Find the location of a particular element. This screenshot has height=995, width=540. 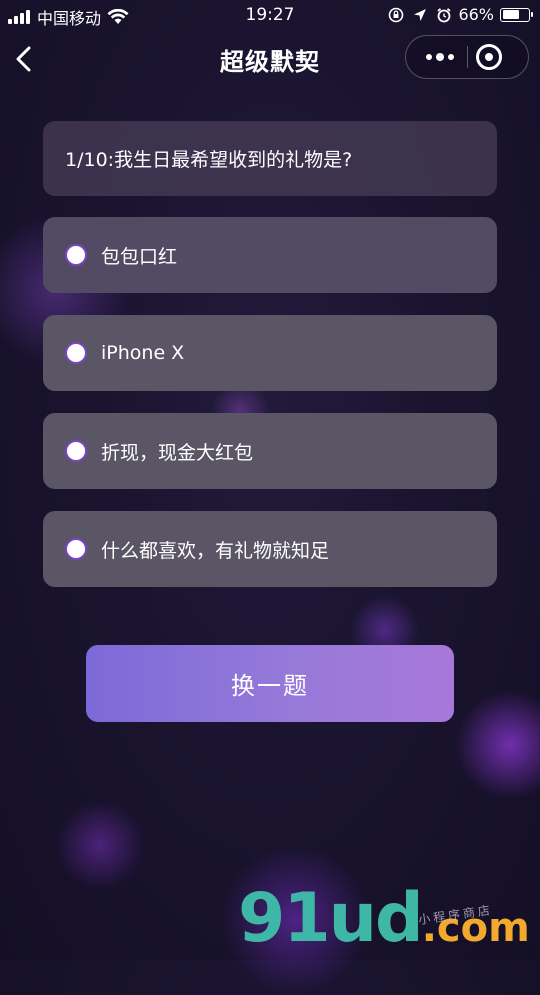

nav-bar: 超级默契 is located at coordinates (270, 59).